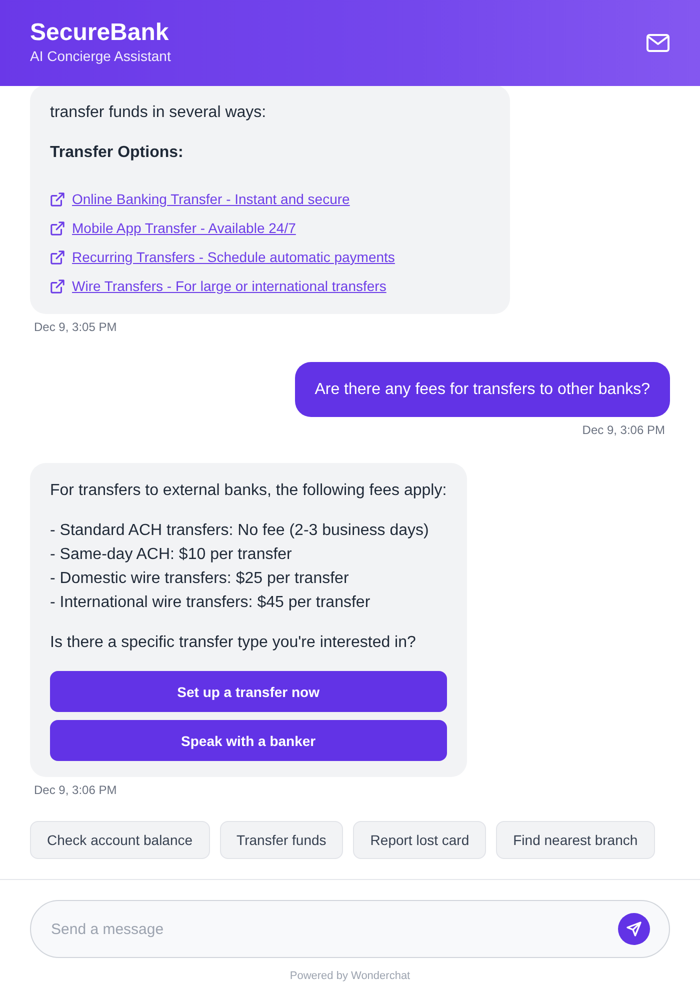 The height and width of the screenshot is (1000, 700). Describe the element at coordinates (482, 389) in the screenshot. I see `user-message: Are there any fees for transfers to other banks?` at that location.